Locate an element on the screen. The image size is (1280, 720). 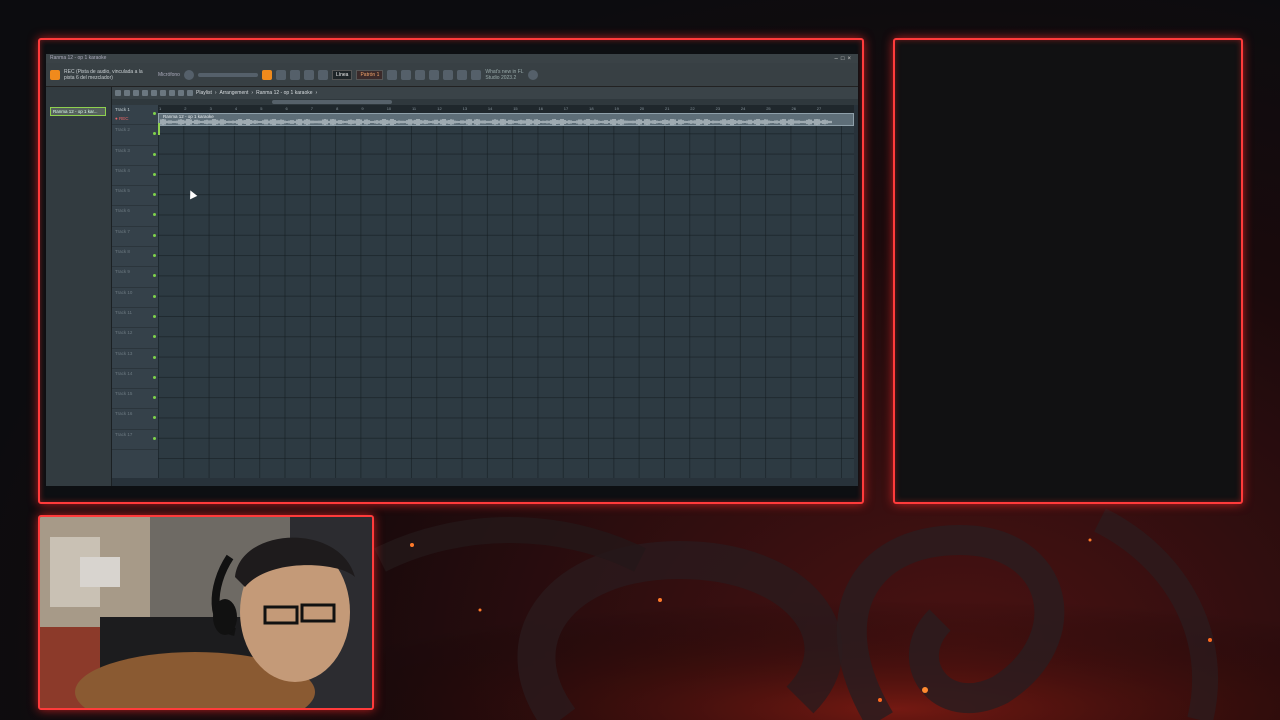
breadcrumb-arrangement: Arrangement is located at coordinates (234, 93).